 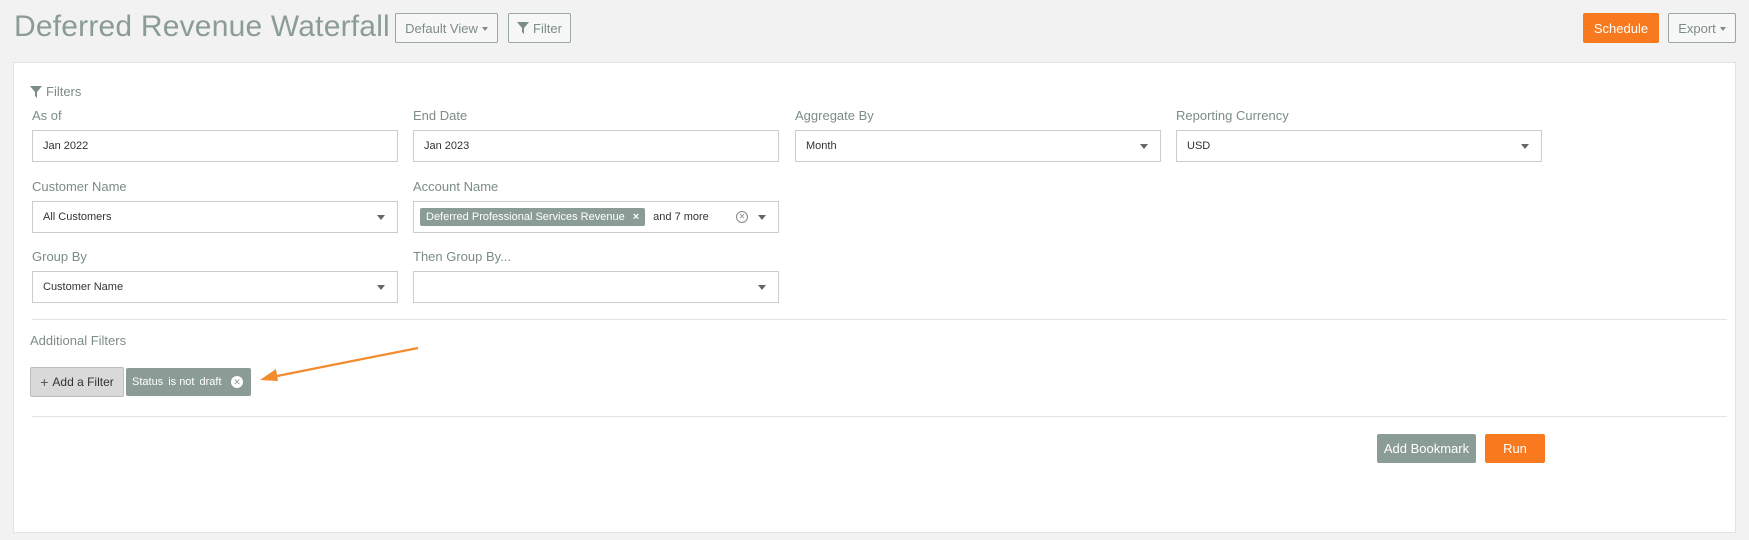 I want to click on filter-button: Filter, so click(x=539, y=28).